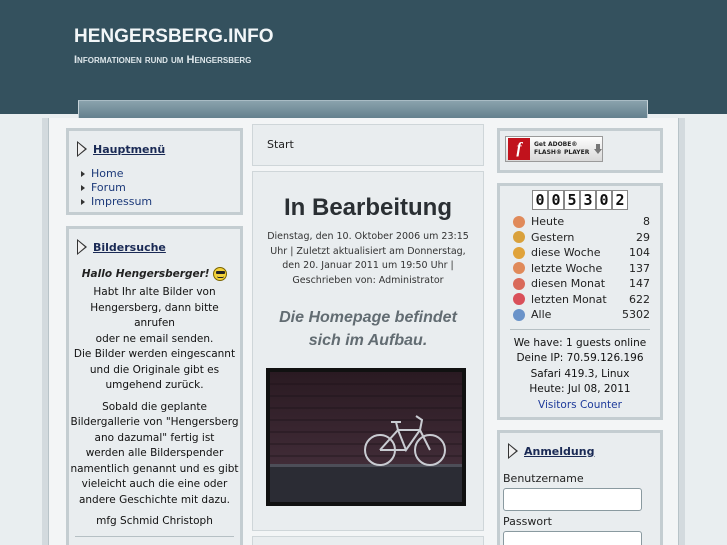  I want to click on flash-module: f Get ADOBE® FLASH® PLAYER, so click(580, 150).